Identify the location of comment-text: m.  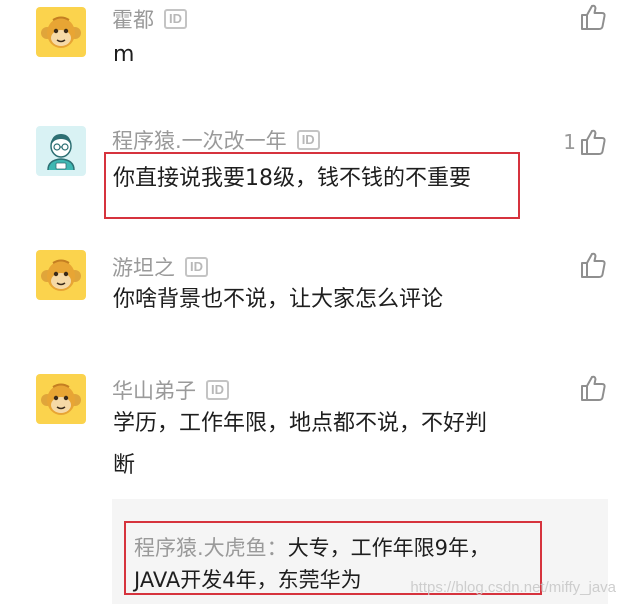
(124, 54).